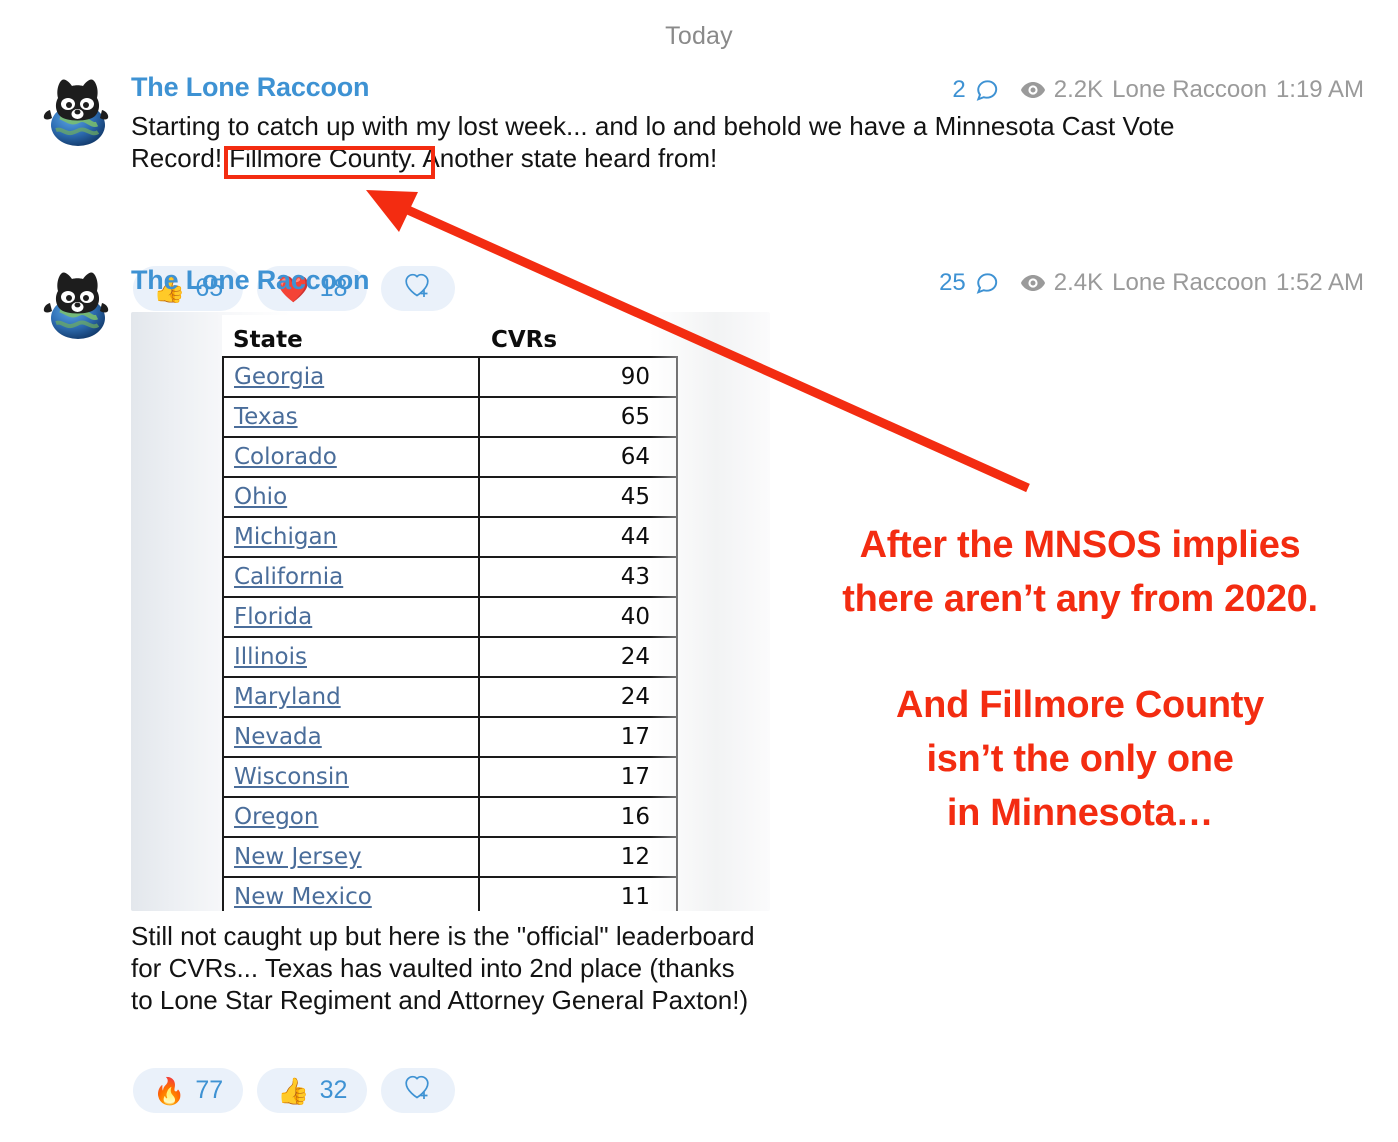 Image resolution: width=1398 pixels, height=1142 pixels. I want to click on state-link: Michigan, so click(285, 537).